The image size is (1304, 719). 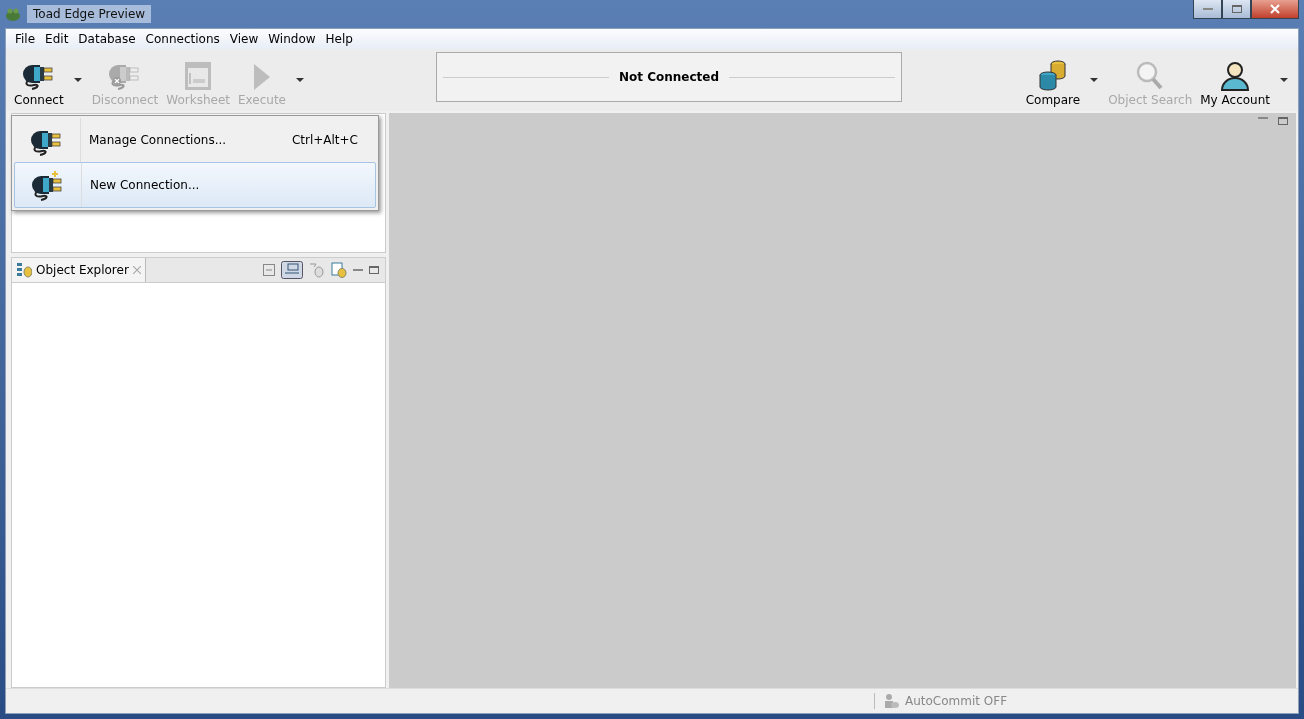 What do you see at coordinates (1150, 76) in the screenshot?
I see `search-icon` at bounding box center [1150, 76].